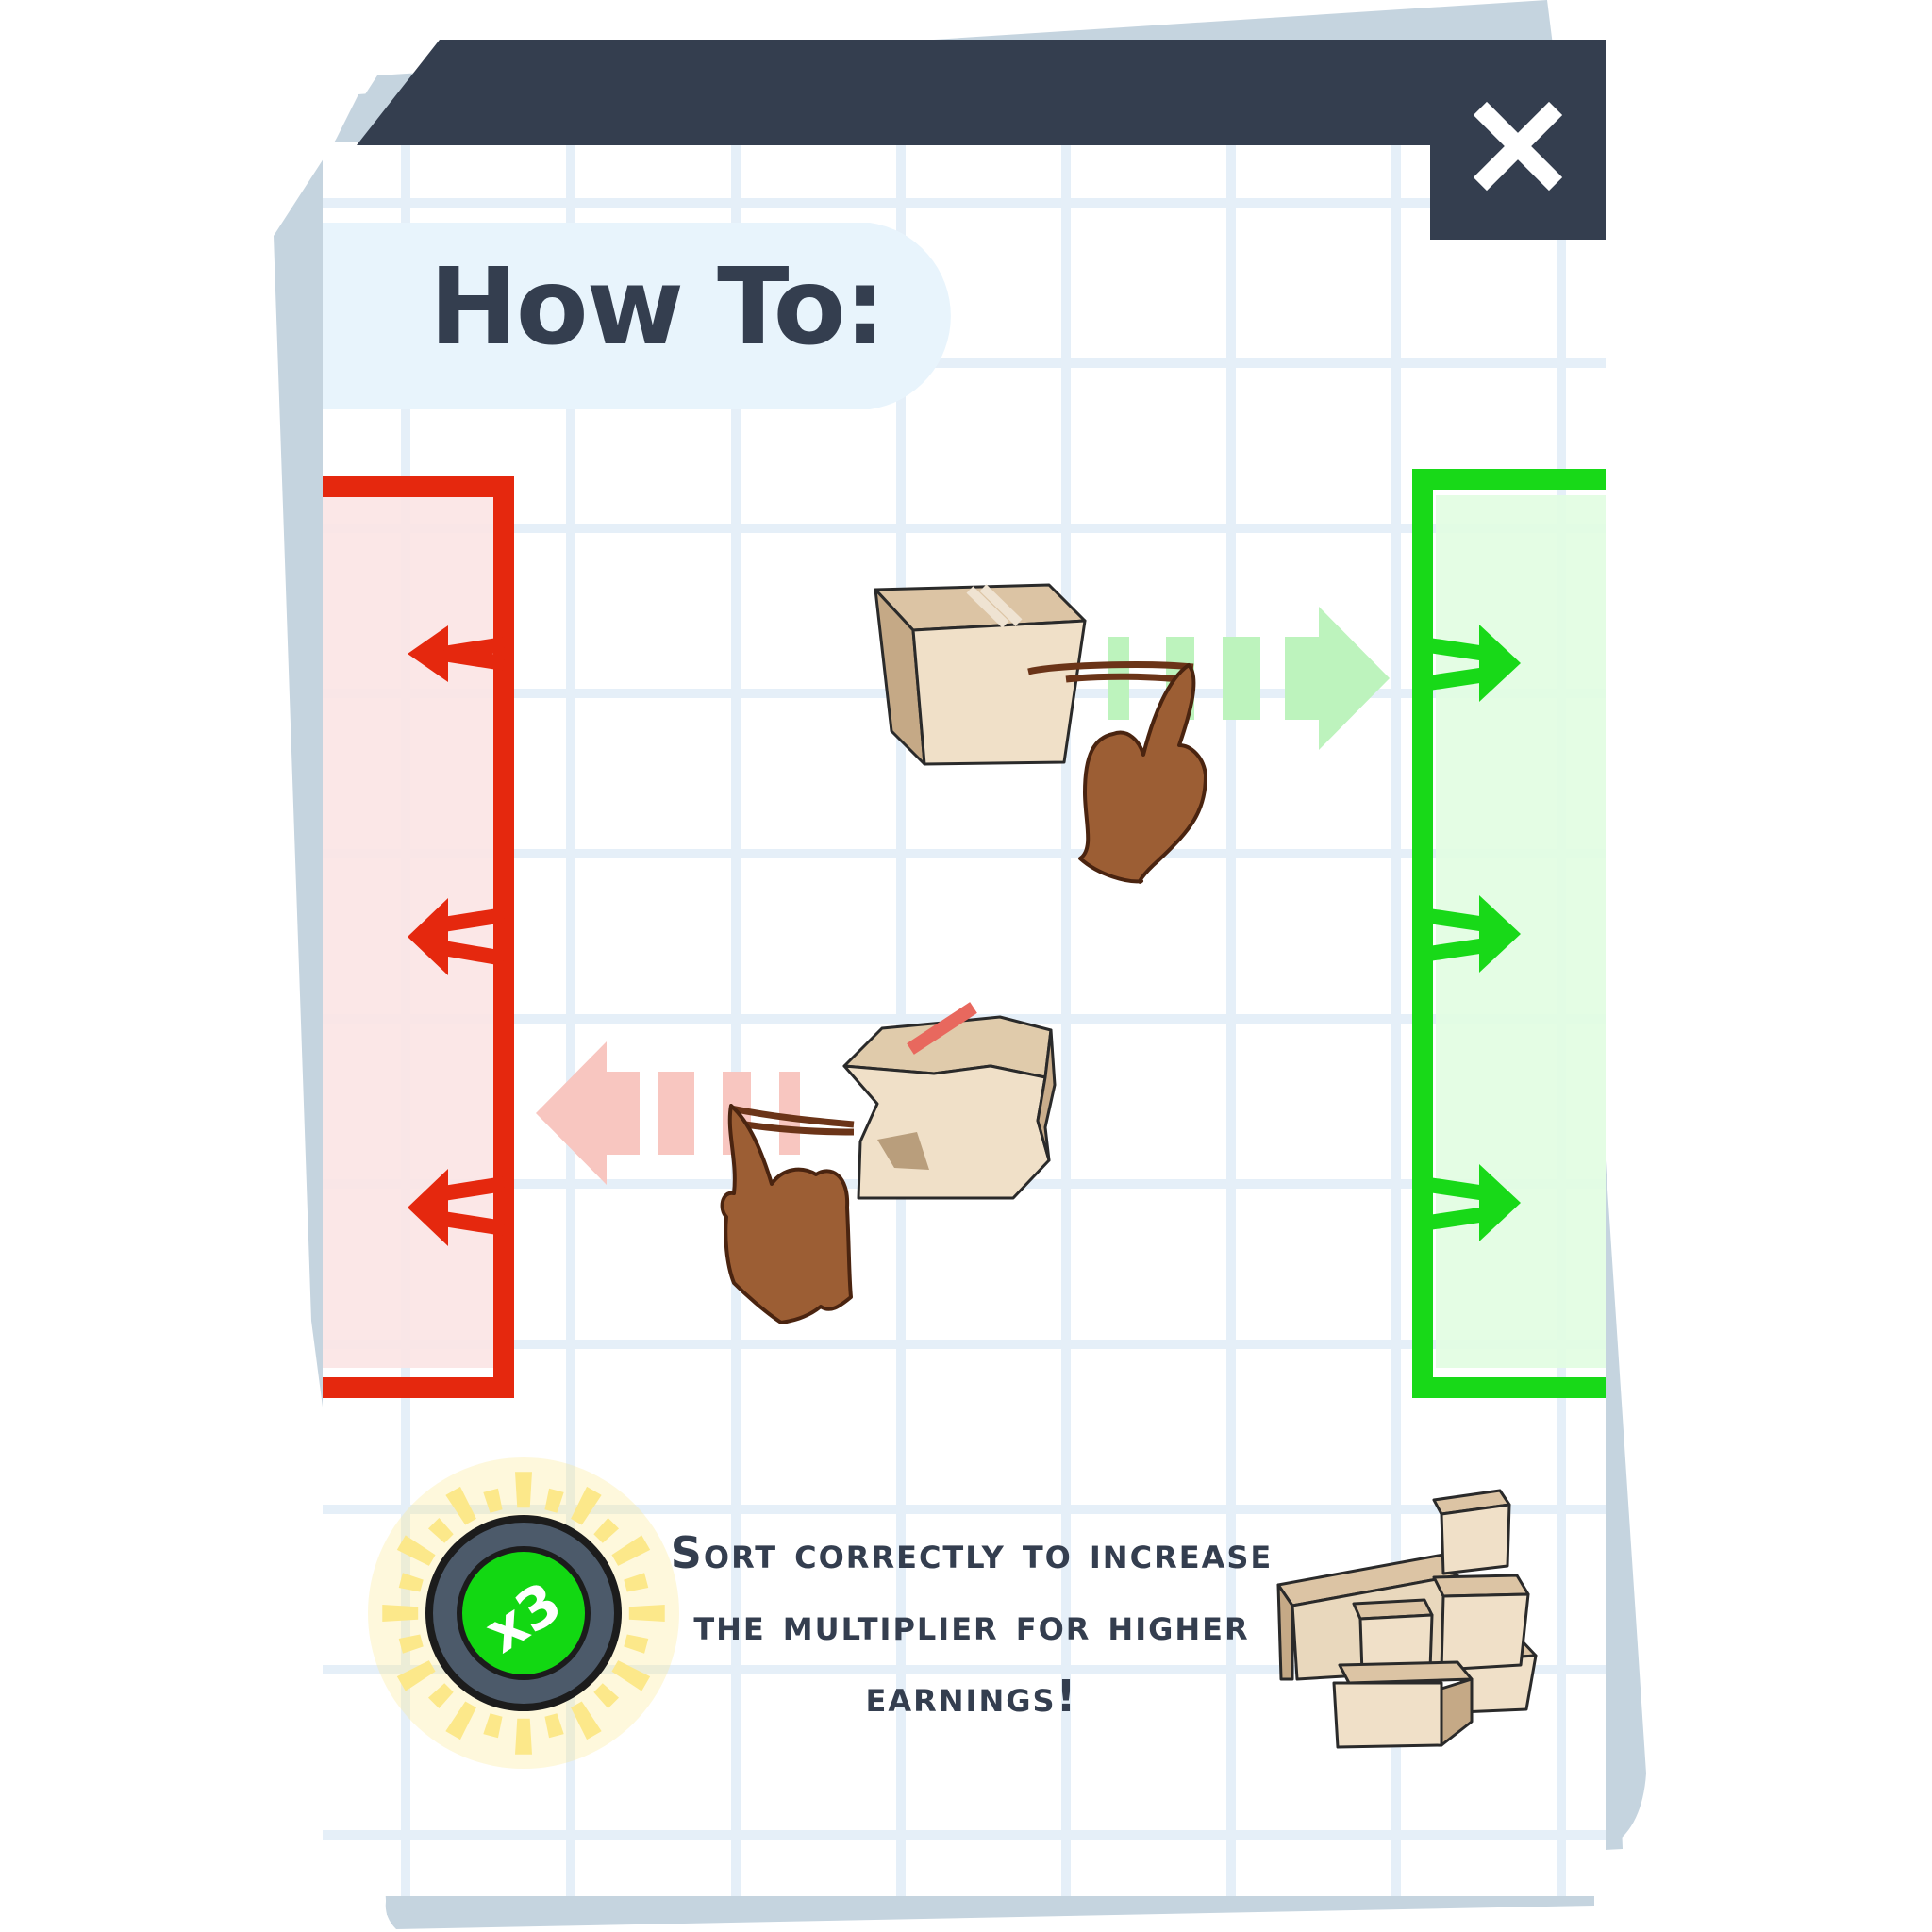  What do you see at coordinates (1509, 933) in the screenshot?
I see `accept-zone` at bounding box center [1509, 933].